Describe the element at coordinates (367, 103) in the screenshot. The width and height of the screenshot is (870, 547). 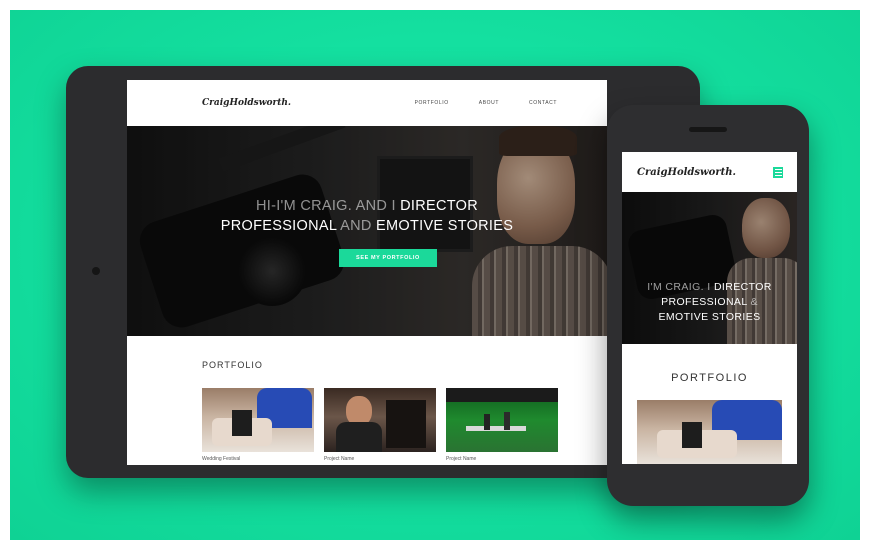
I see `tablet-navbar: CraigHoldsworth. PORTFOLIO ABOUT CONTACT` at that location.